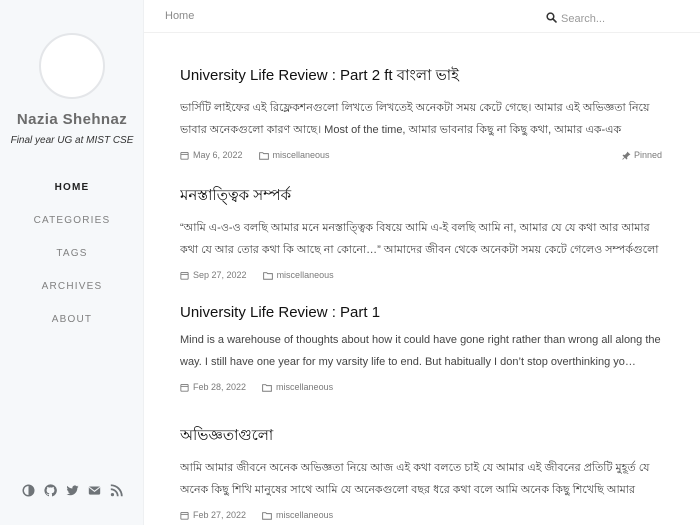 The image size is (700, 525). What do you see at coordinates (28, 490) in the screenshot?
I see `theme-toggle-icon` at bounding box center [28, 490].